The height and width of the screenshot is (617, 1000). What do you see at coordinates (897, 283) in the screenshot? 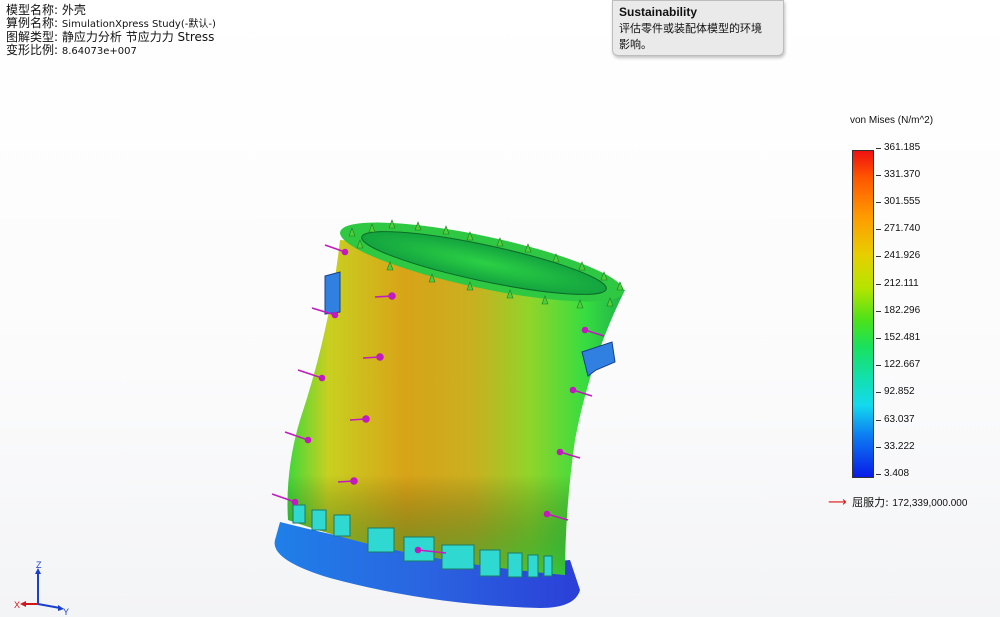
I see `legend-tick: 212.111` at bounding box center [897, 283].